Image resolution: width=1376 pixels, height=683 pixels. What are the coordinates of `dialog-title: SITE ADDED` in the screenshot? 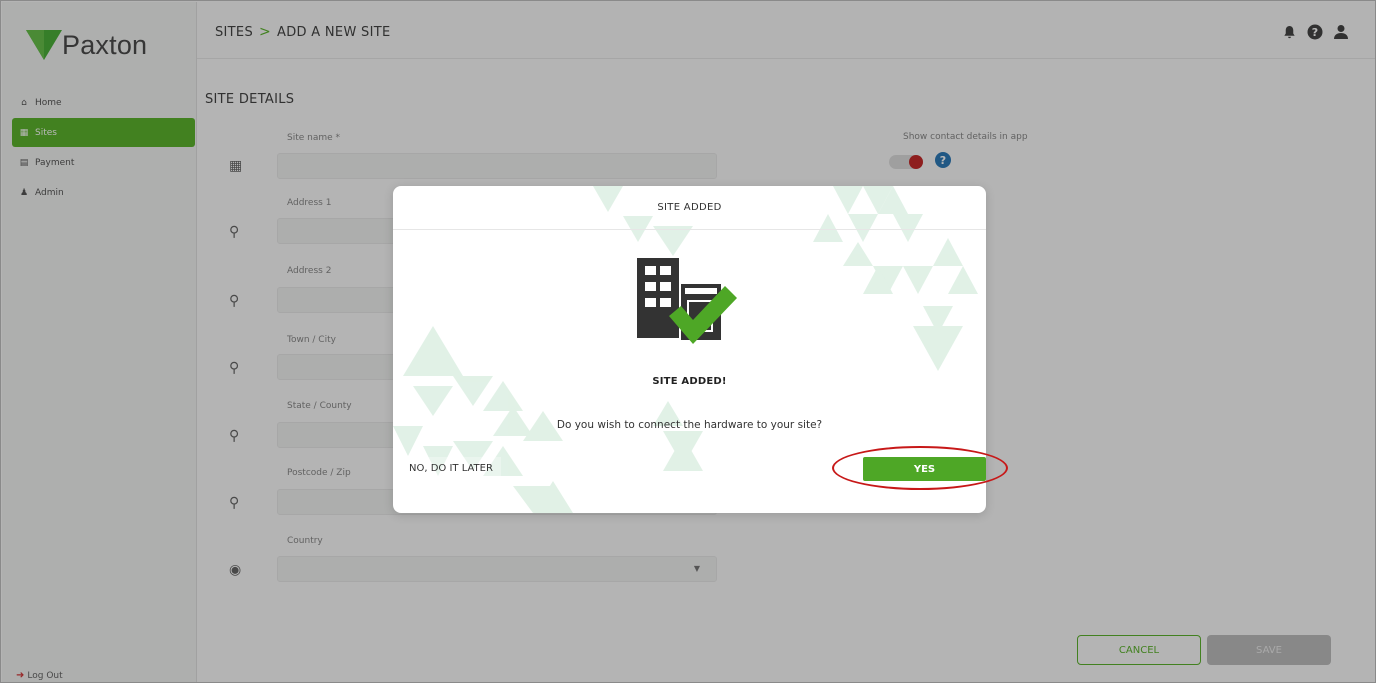 It's located at (689, 208).